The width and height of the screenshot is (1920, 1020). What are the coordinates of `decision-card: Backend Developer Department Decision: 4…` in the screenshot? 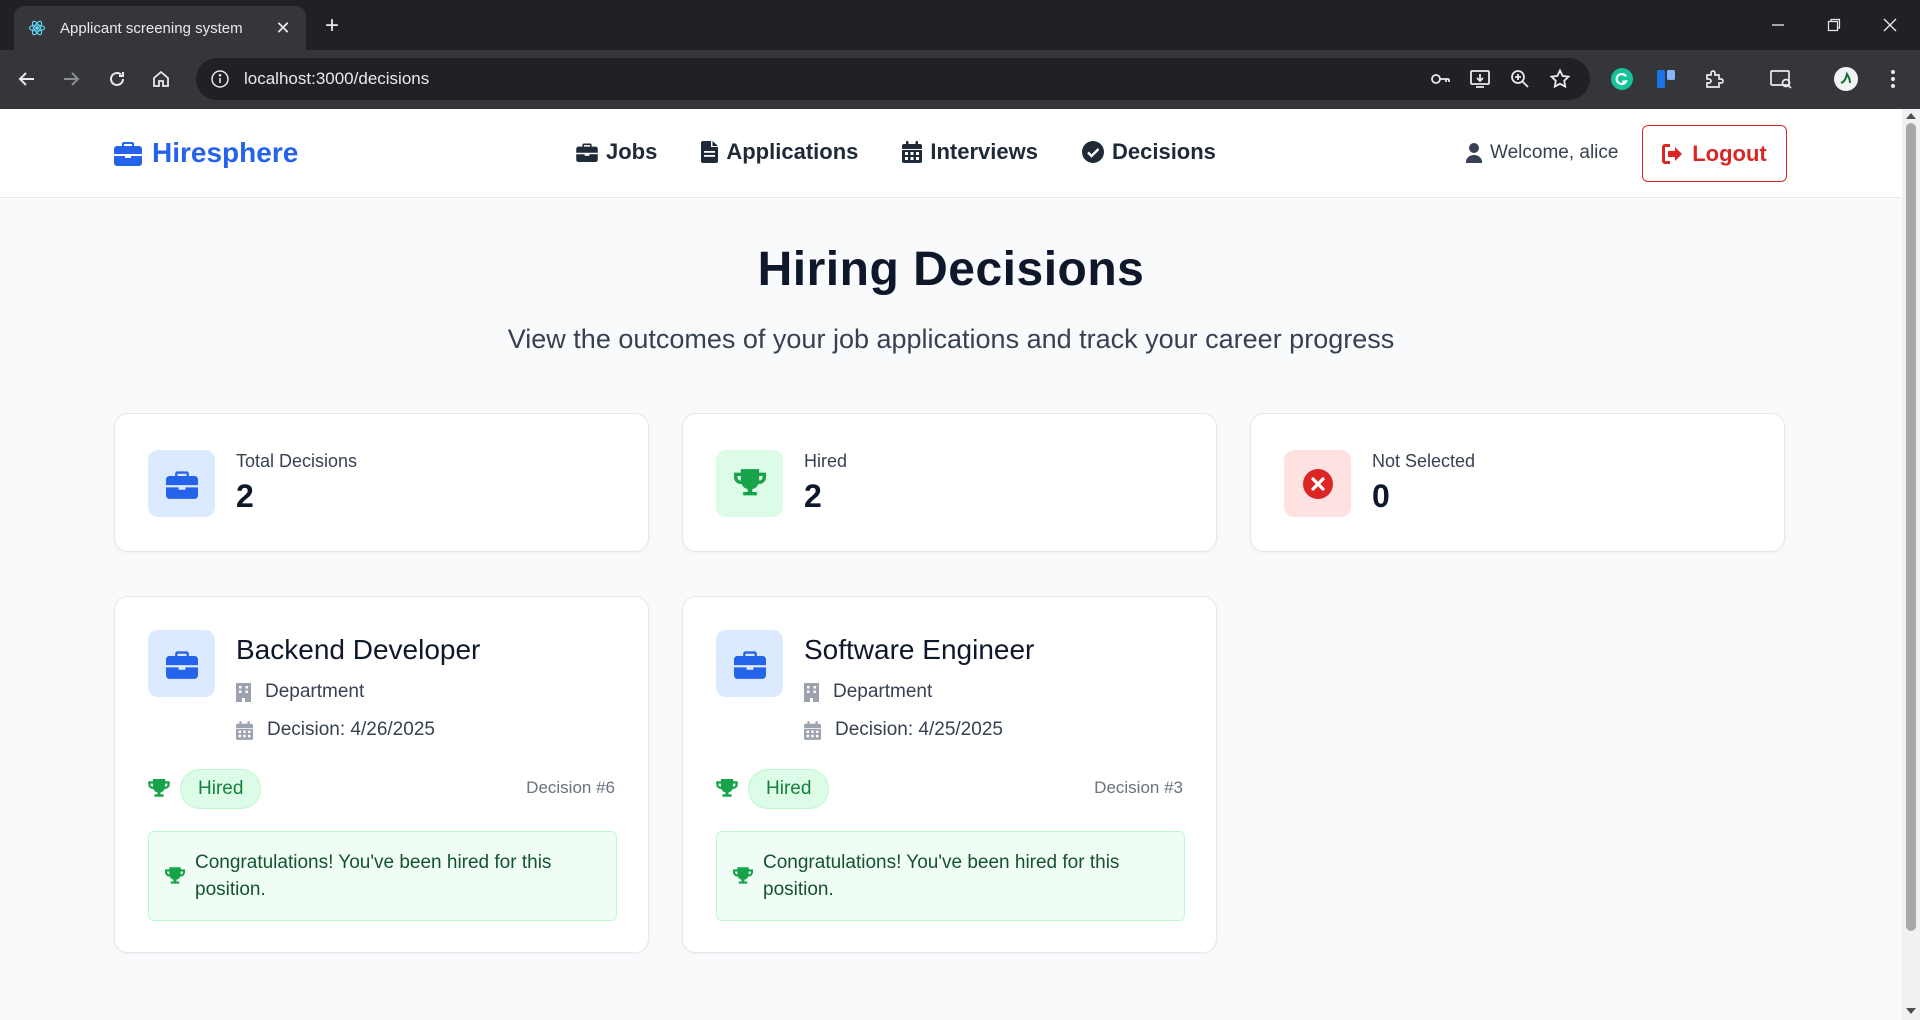 It's located at (381, 774).